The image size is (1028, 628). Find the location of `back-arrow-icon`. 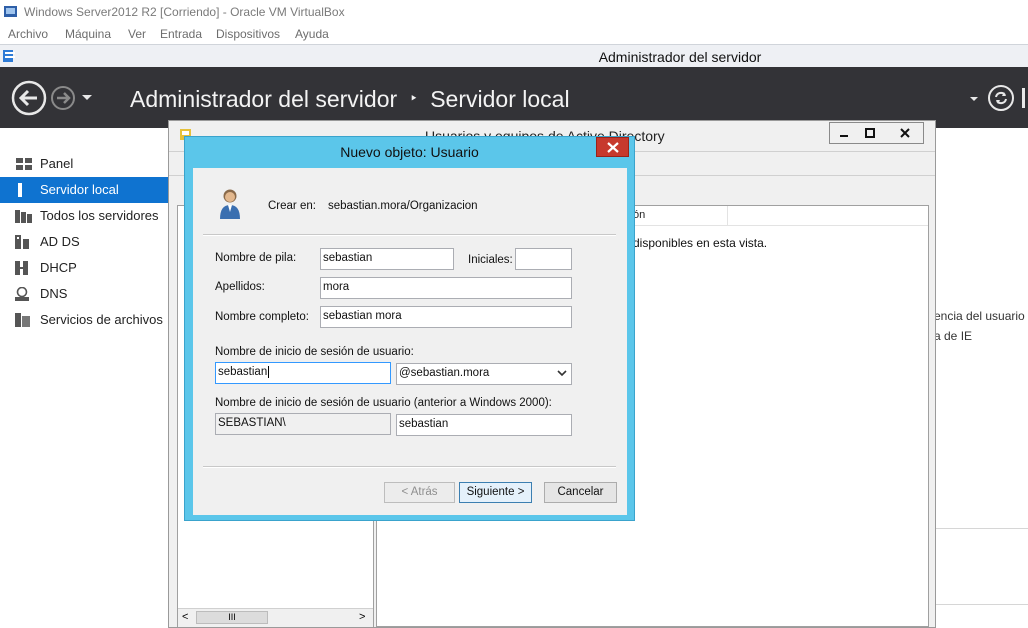

back-arrow-icon is located at coordinates (30, 98).